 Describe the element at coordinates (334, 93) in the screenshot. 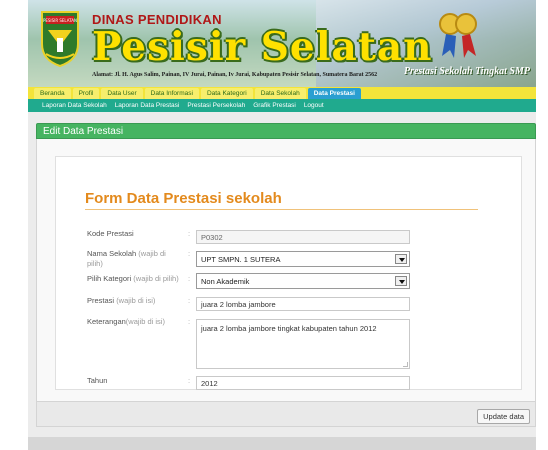

I see `nav-data-prestasi: Data Prestasi` at that location.